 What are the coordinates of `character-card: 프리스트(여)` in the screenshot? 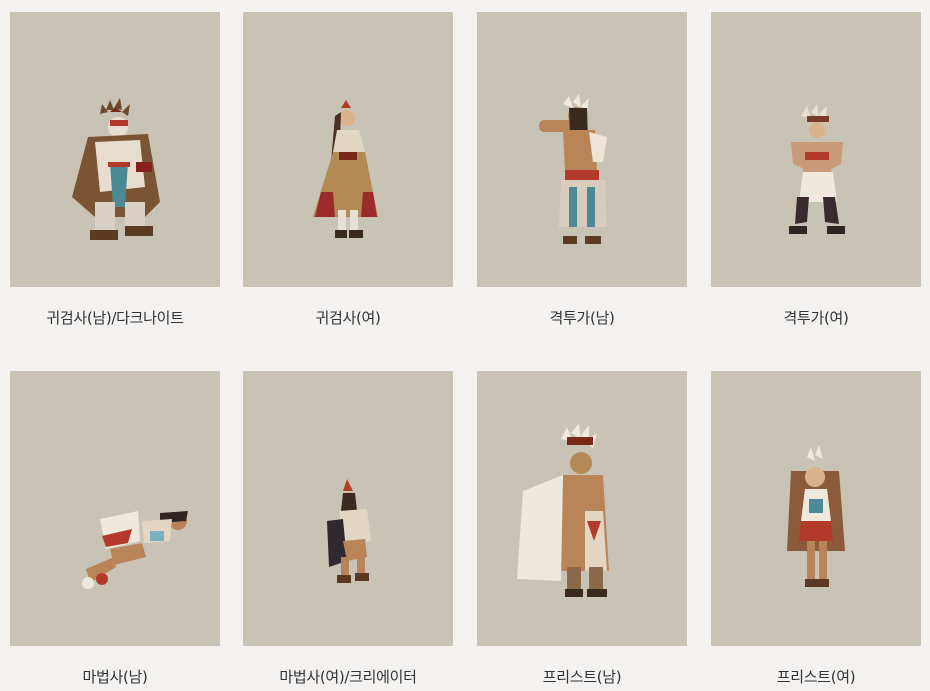 It's located at (816, 528).